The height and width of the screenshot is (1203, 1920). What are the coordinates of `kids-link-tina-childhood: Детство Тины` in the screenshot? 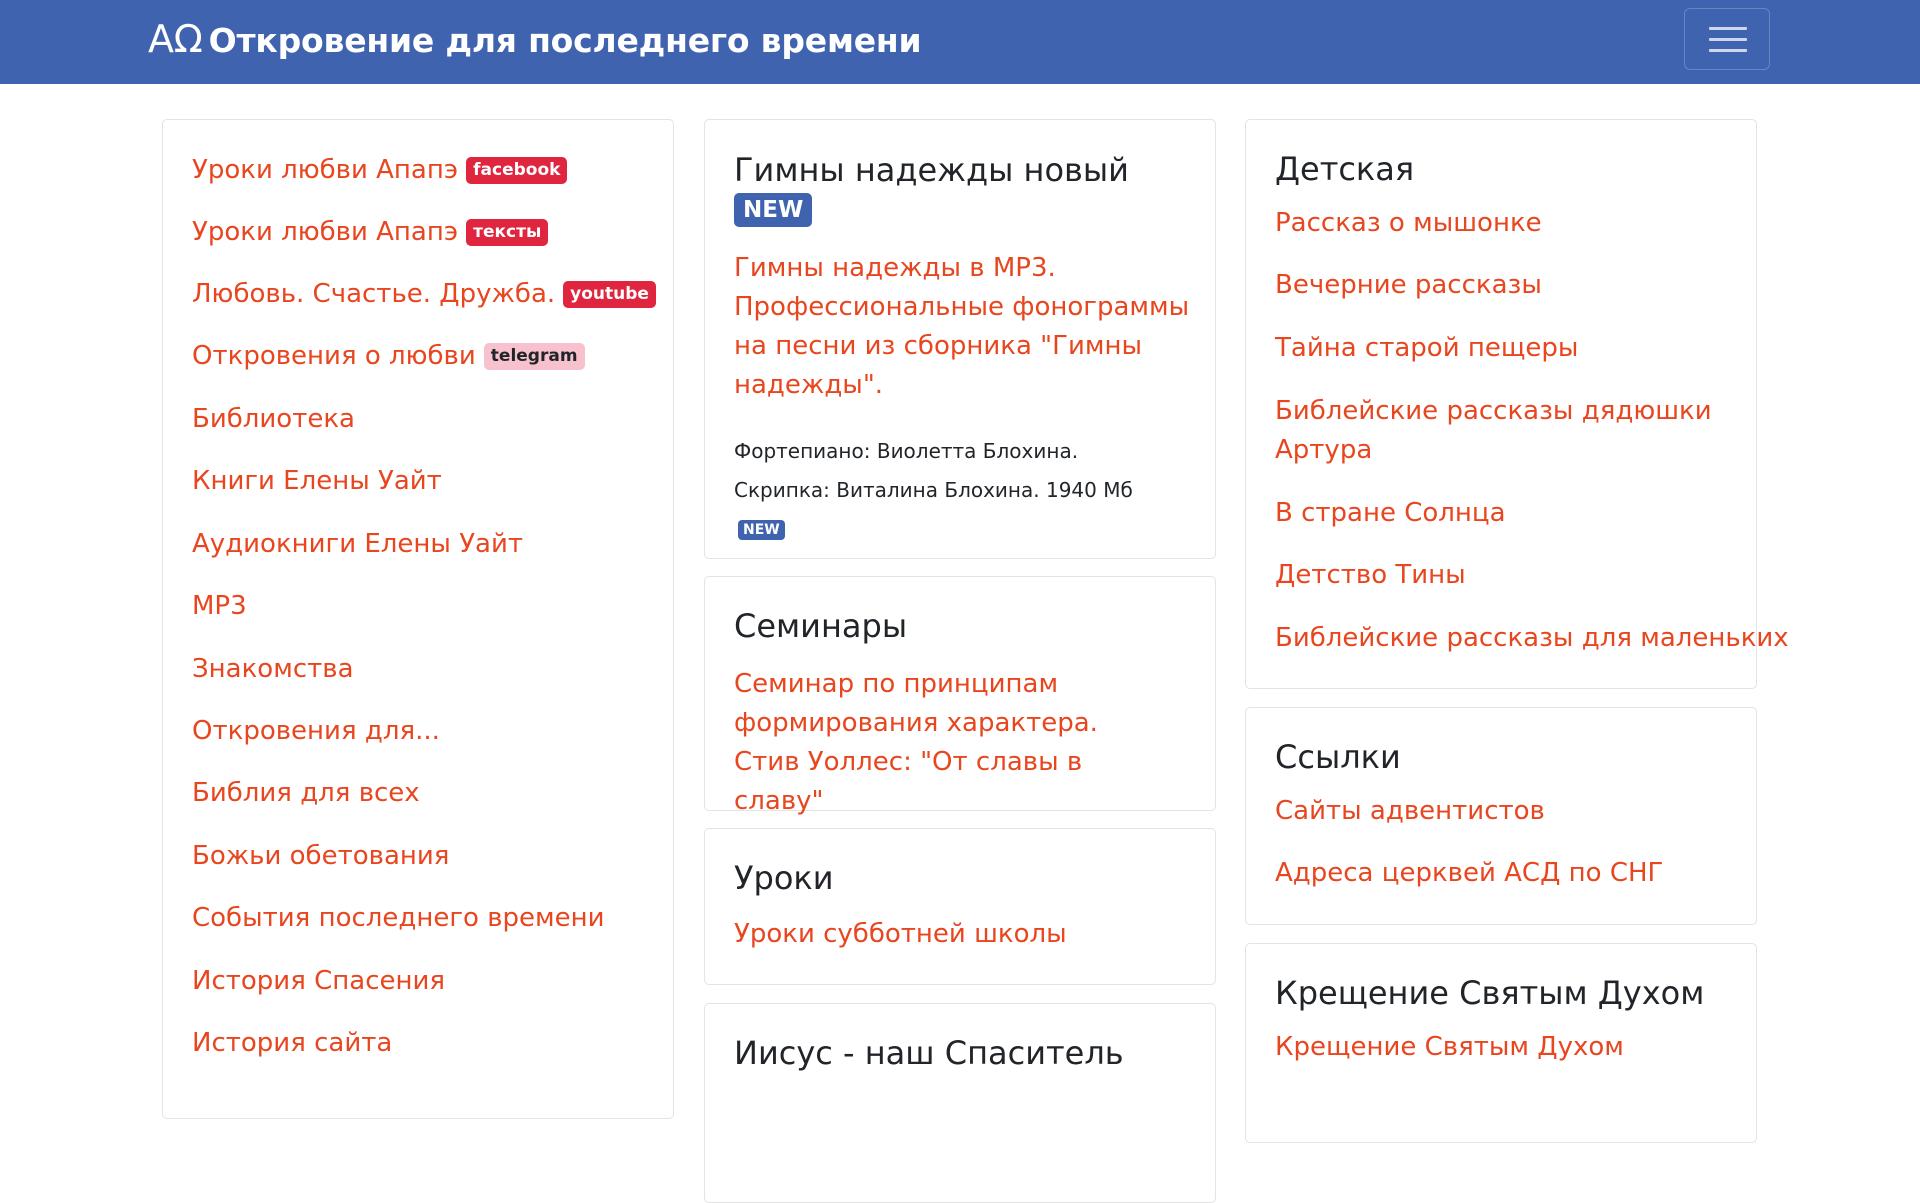 It's located at (1370, 575).